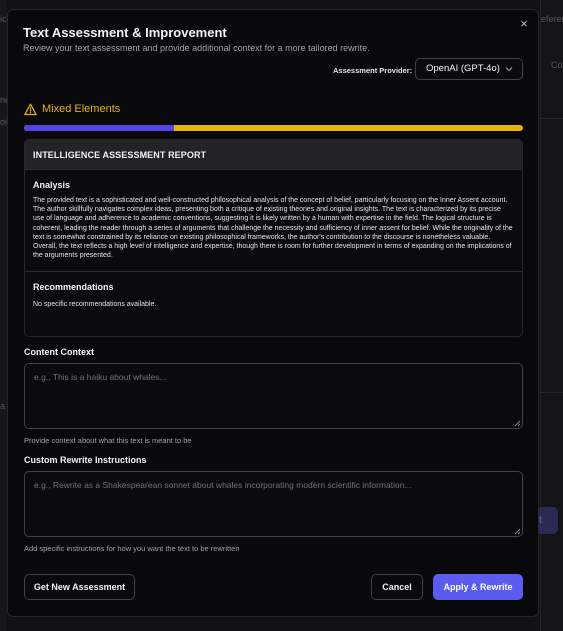 The height and width of the screenshot is (631, 563). I want to click on close-icon: ×, so click(524, 23).